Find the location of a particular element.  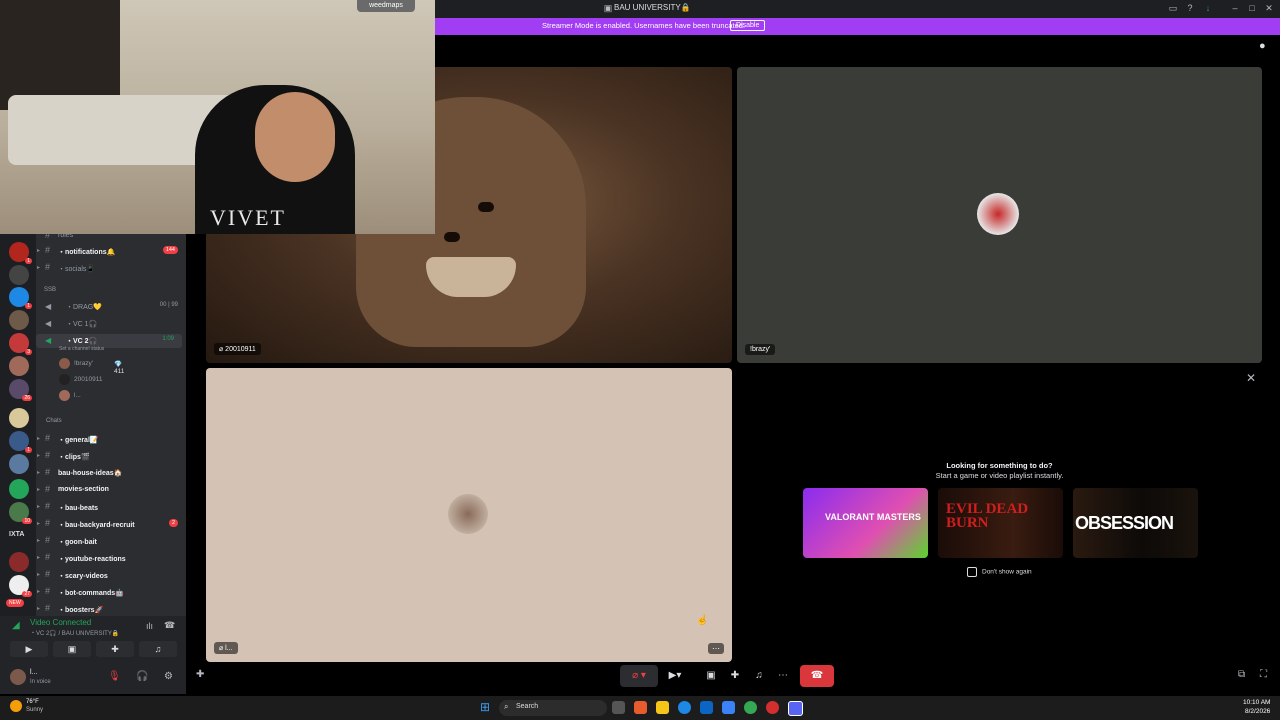

server-icon: 27 is located at coordinates (20, 586).